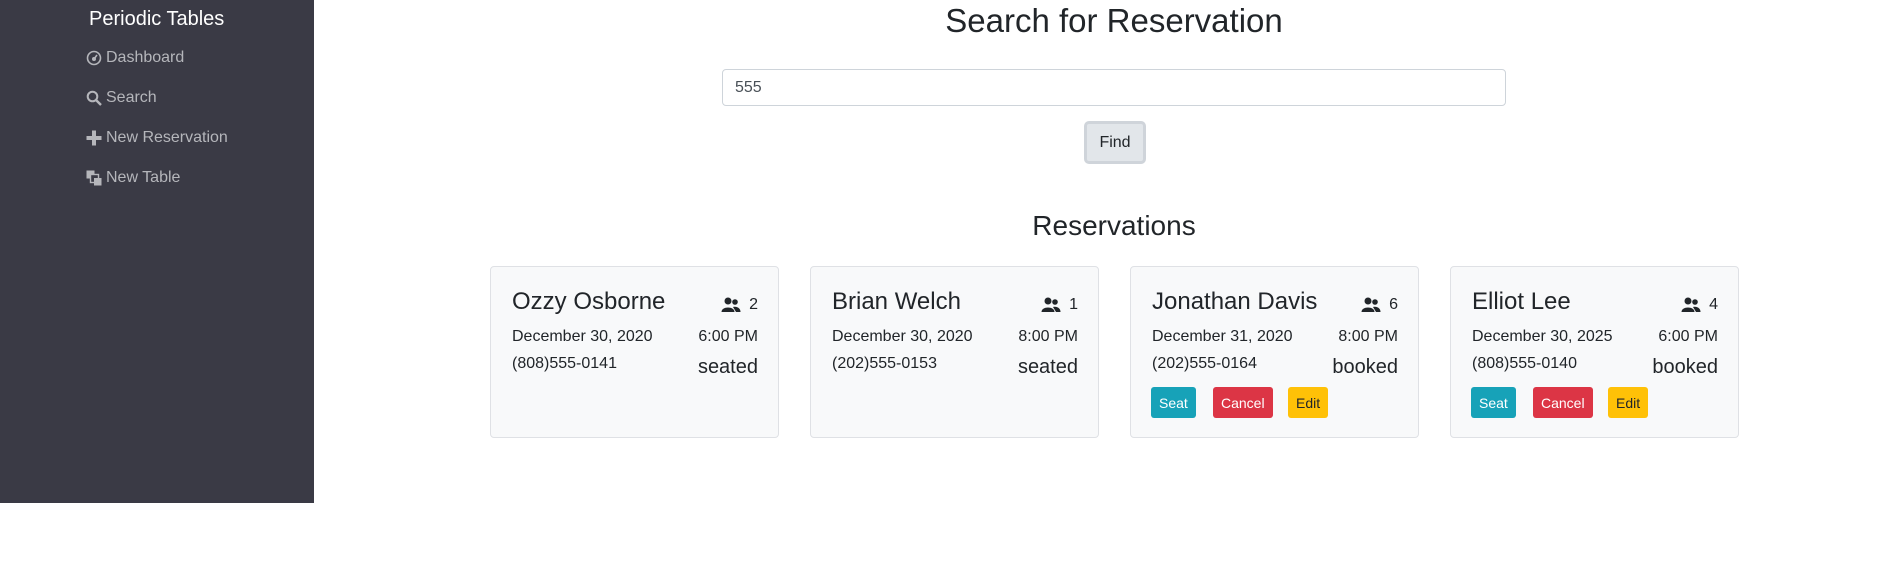  What do you see at coordinates (93, 98) in the screenshot?
I see `search-icon` at bounding box center [93, 98].